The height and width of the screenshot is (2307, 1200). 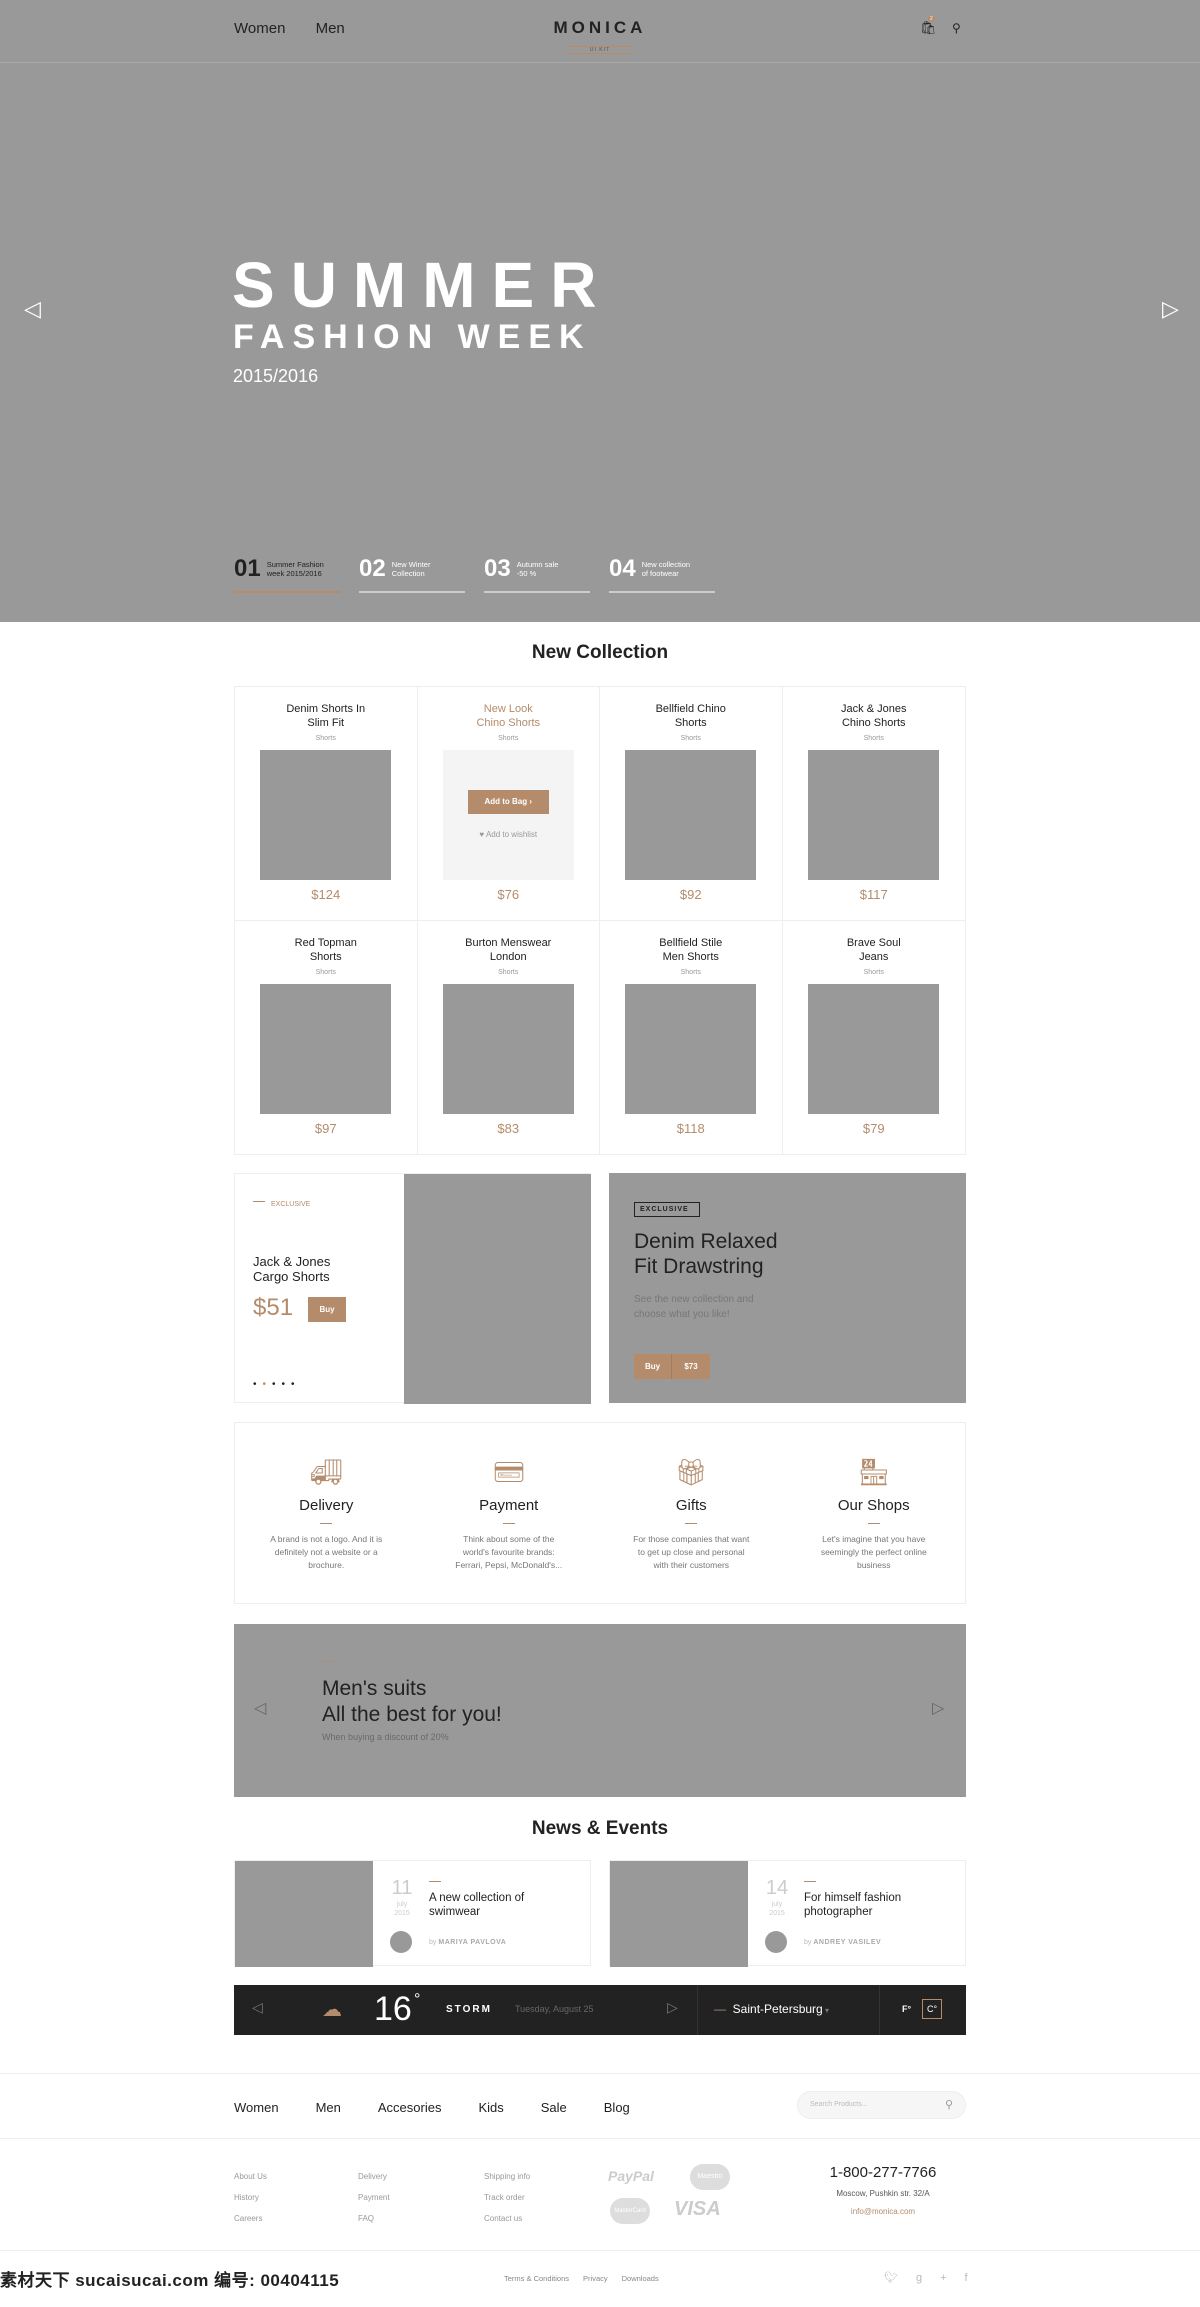 What do you see at coordinates (508, 834) in the screenshot?
I see `add-to-wishlist-button: ♥ Add to wishlist` at bounding box center [508, 834].